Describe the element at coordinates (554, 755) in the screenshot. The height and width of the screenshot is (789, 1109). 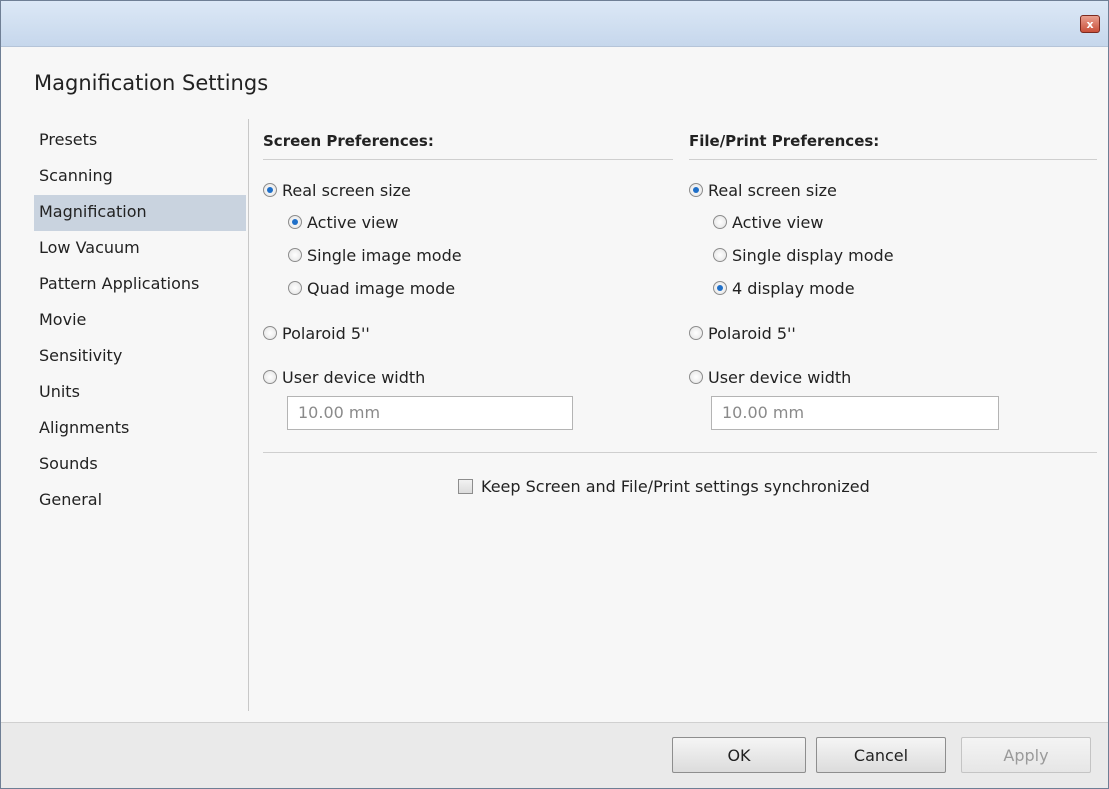
I see `button-bar: OK Cancel Apply` at that location.